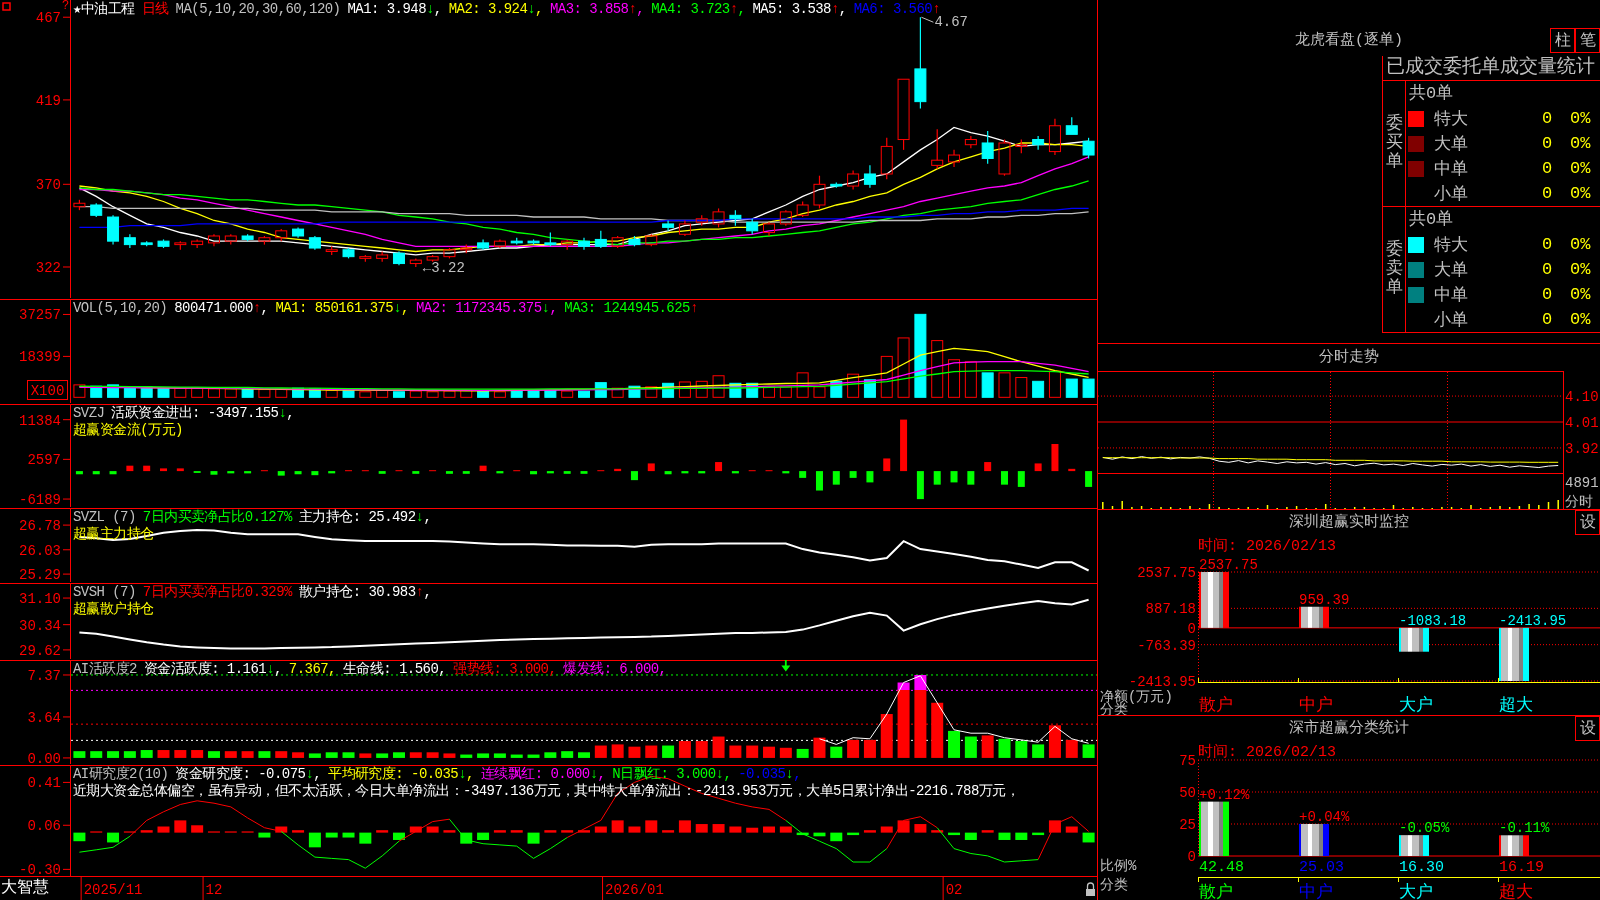 The height and width of the screenshot is (900, 1600). What do you see at coordinates (66, 6) in the screenshot?
I see `question-mark: ?` at bounding box center [66, 6].